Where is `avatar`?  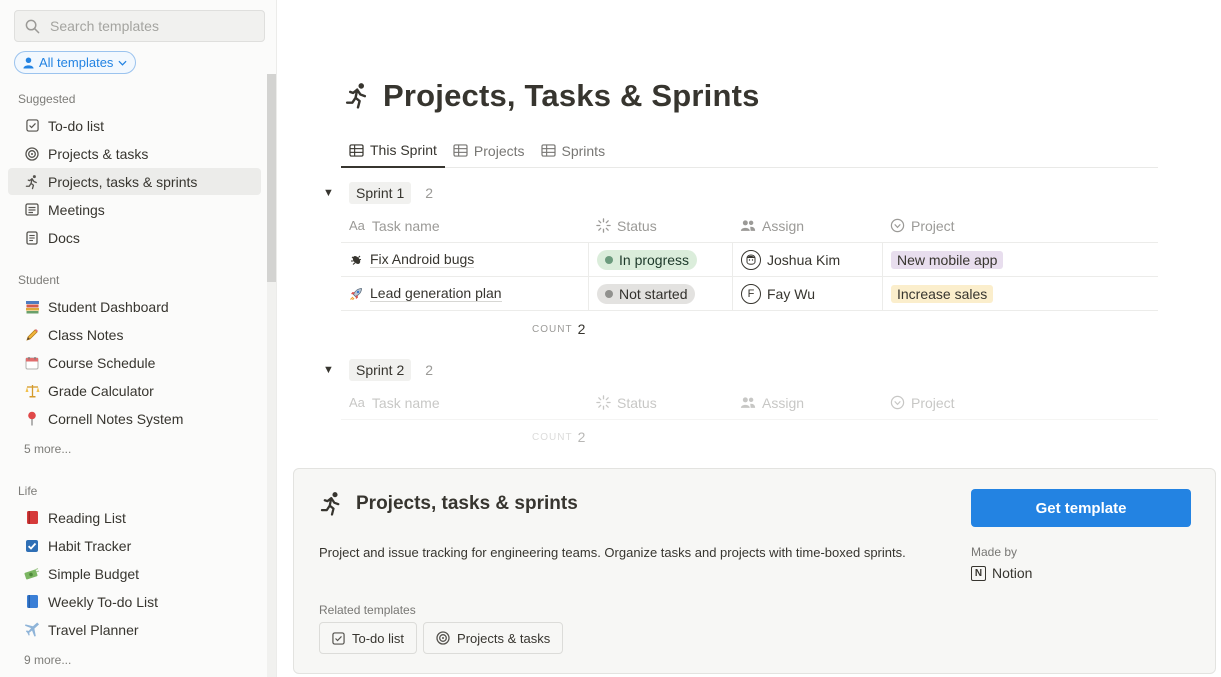 avatar is located at coordinates (751, 259).